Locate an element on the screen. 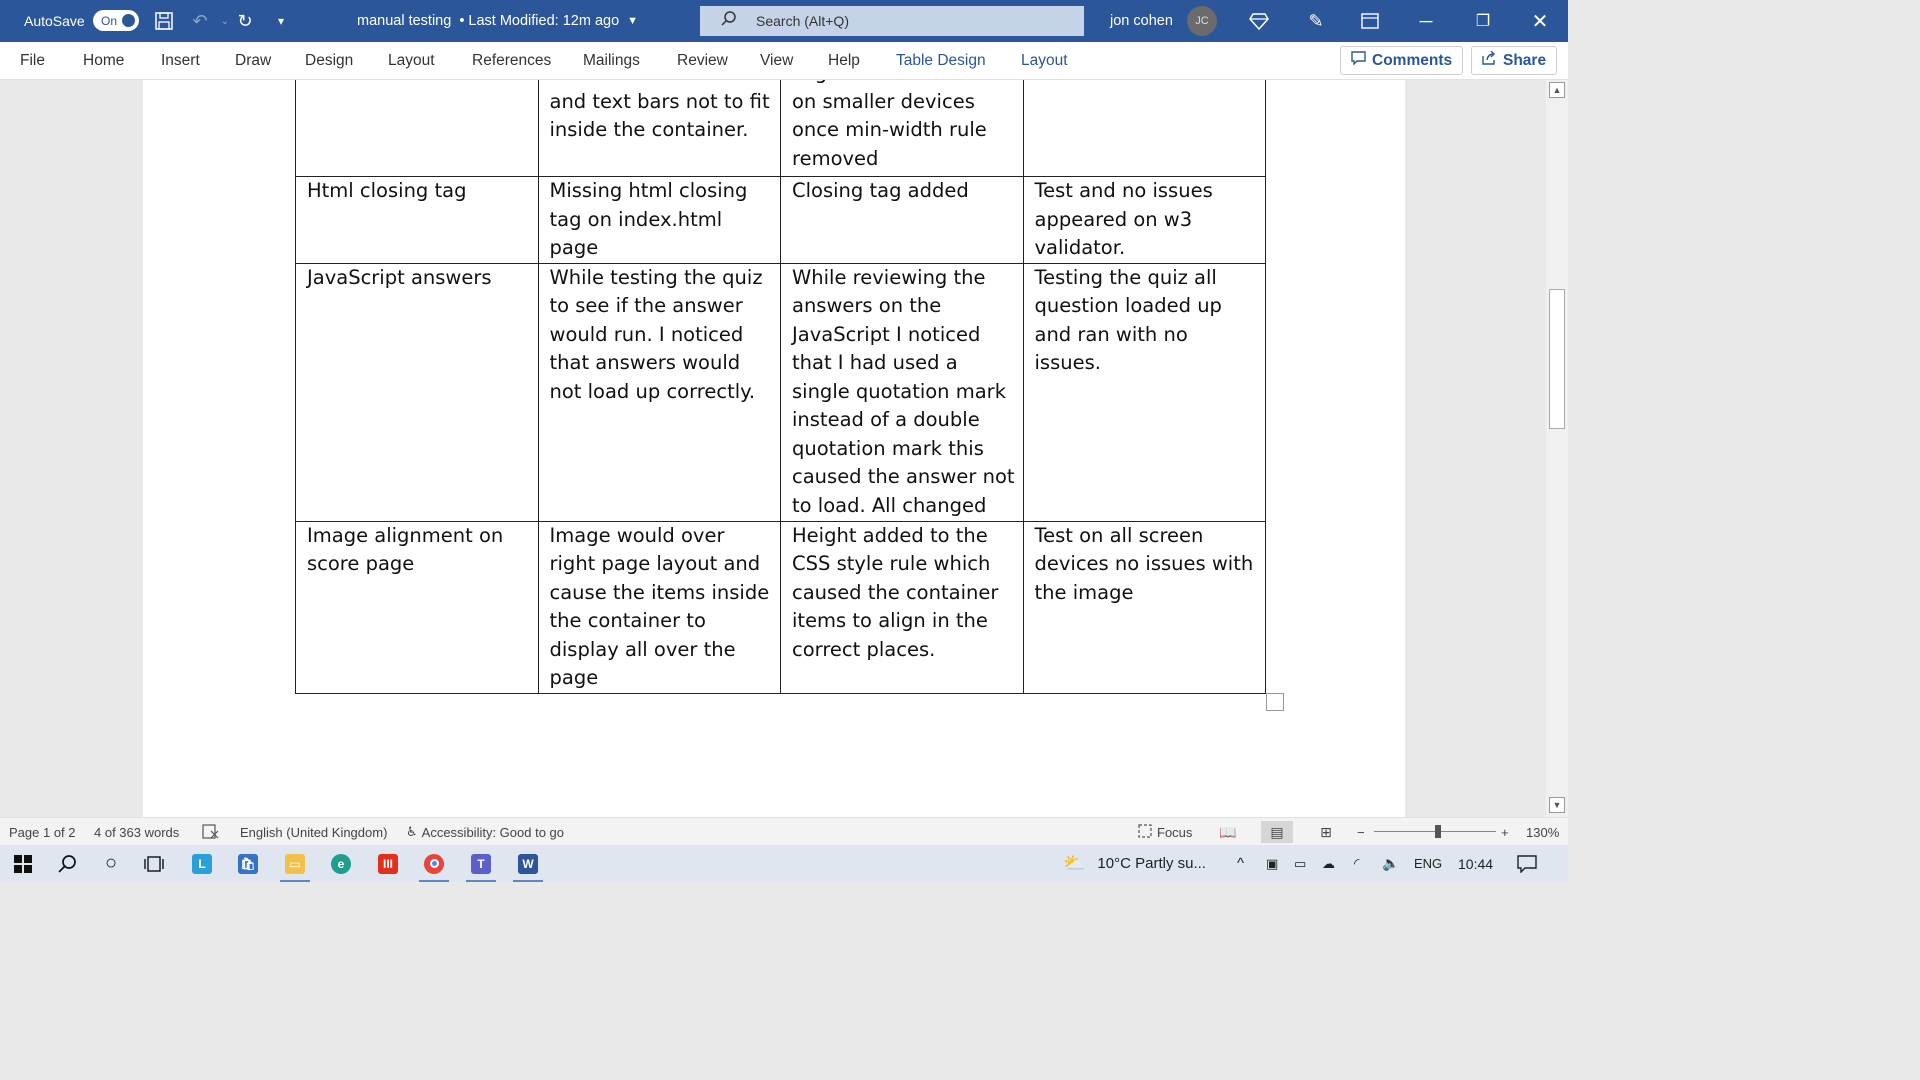  tab-view: View is located at coordinates (776, 61).